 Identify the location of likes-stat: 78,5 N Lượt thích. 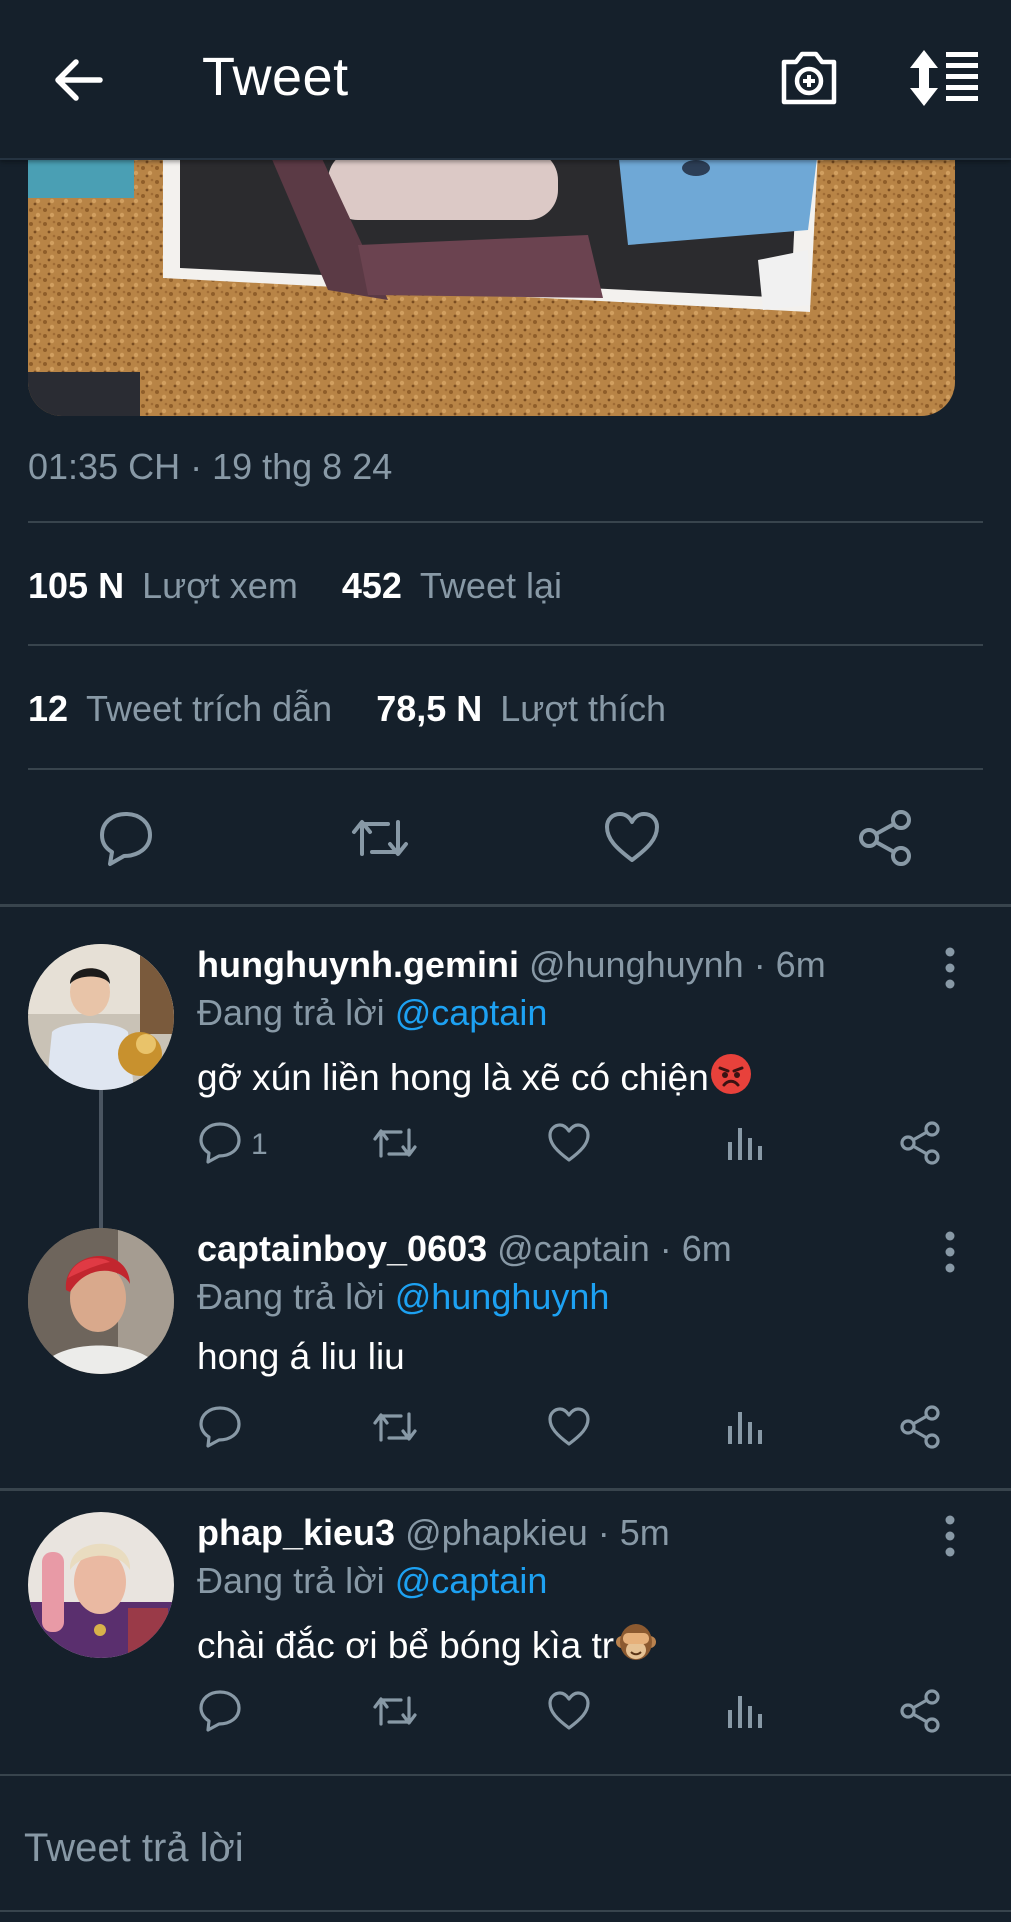
(538, 708).